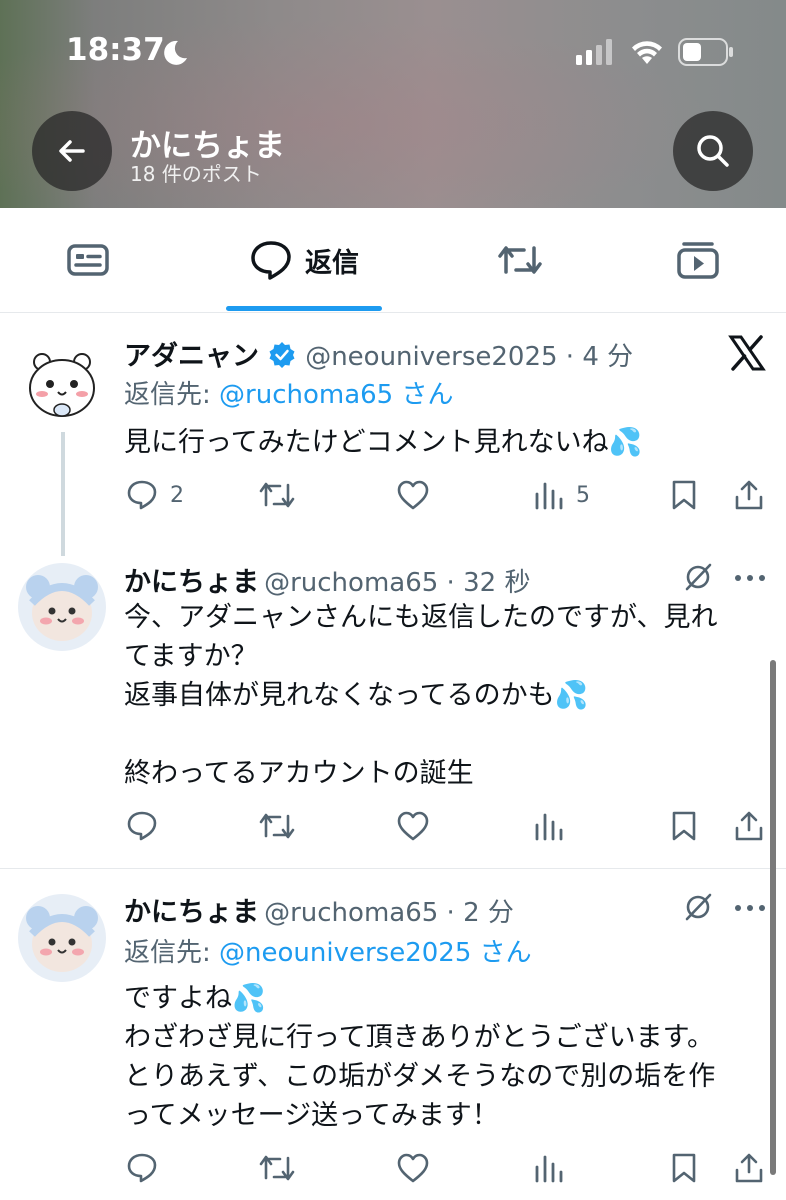 Image resolution: width=786 pixels, height=1200 pixels. I want to click on status-time: 18:37, so click(115, 50).